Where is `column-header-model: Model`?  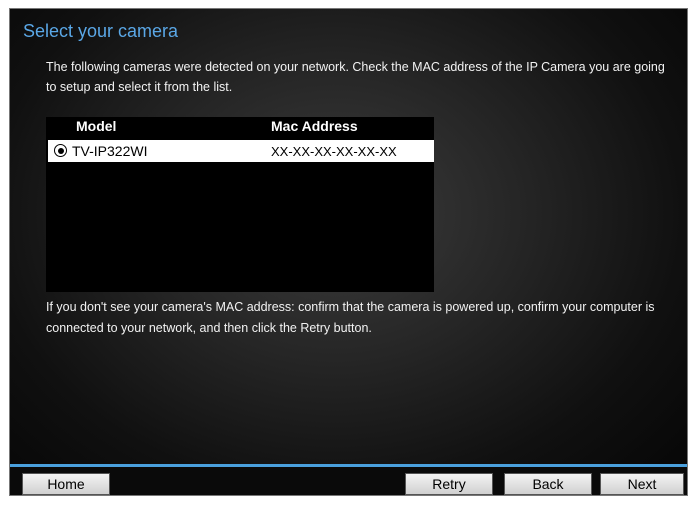
column-header-model: Model is located at coordinates (96, 126).